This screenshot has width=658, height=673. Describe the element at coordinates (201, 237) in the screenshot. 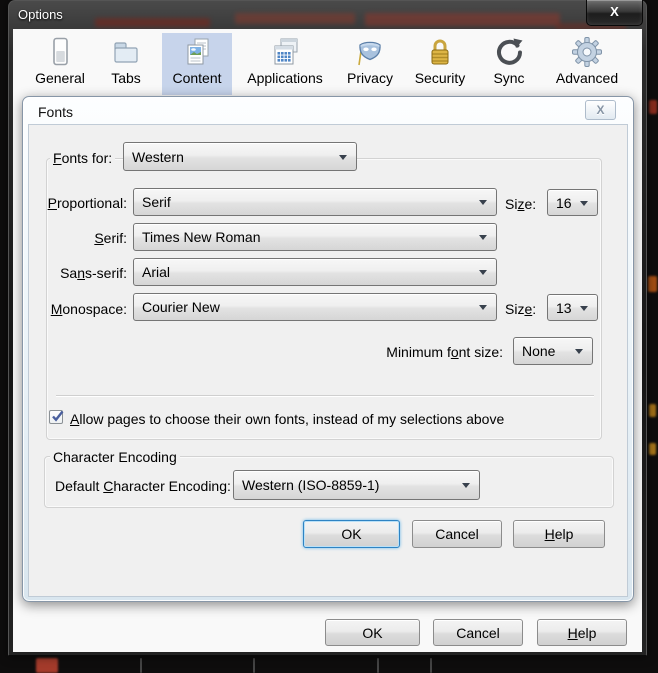

I see `serif-value: Times New Roman` at that location.